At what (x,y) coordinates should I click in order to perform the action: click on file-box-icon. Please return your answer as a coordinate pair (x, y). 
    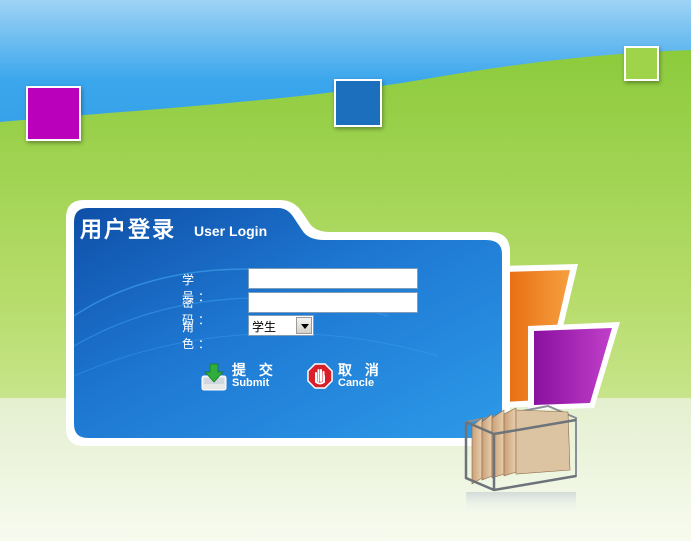
    Looking at the image, I should click on (520, 460).